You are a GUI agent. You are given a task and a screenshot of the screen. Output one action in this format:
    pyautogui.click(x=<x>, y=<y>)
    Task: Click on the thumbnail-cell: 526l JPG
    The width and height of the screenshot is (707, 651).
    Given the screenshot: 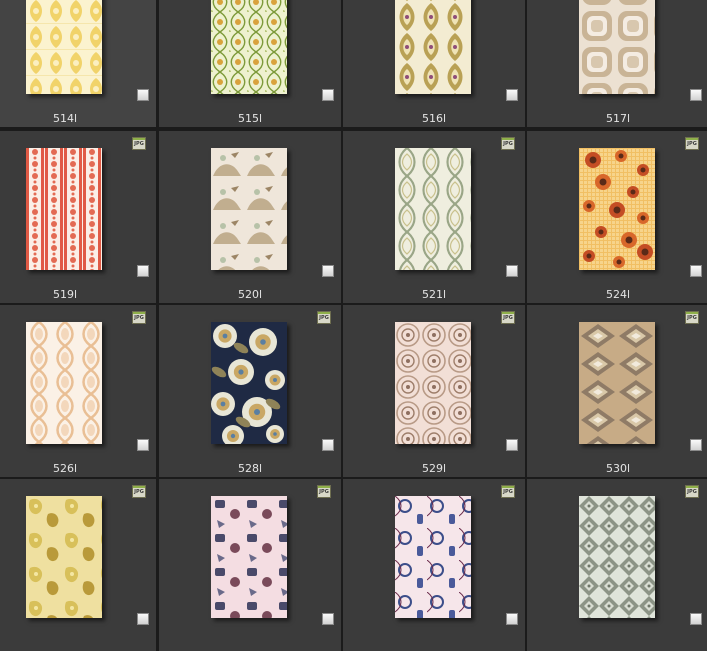 What is the action you would take?
    pyautogui.click(x=78, y=391)
    